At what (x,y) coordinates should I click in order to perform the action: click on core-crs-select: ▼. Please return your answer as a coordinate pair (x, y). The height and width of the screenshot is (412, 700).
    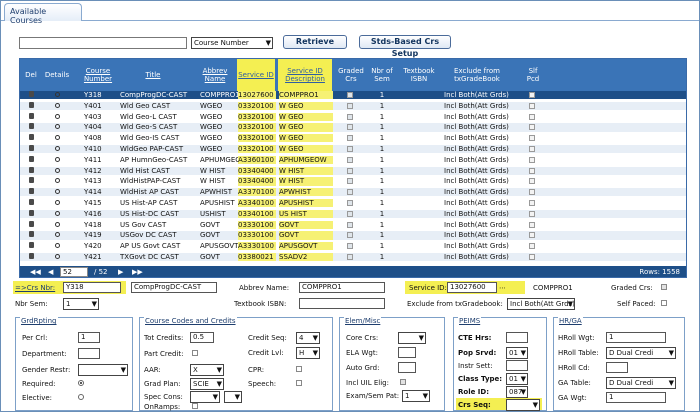
    Looking at the image, I should click on (412, 338).